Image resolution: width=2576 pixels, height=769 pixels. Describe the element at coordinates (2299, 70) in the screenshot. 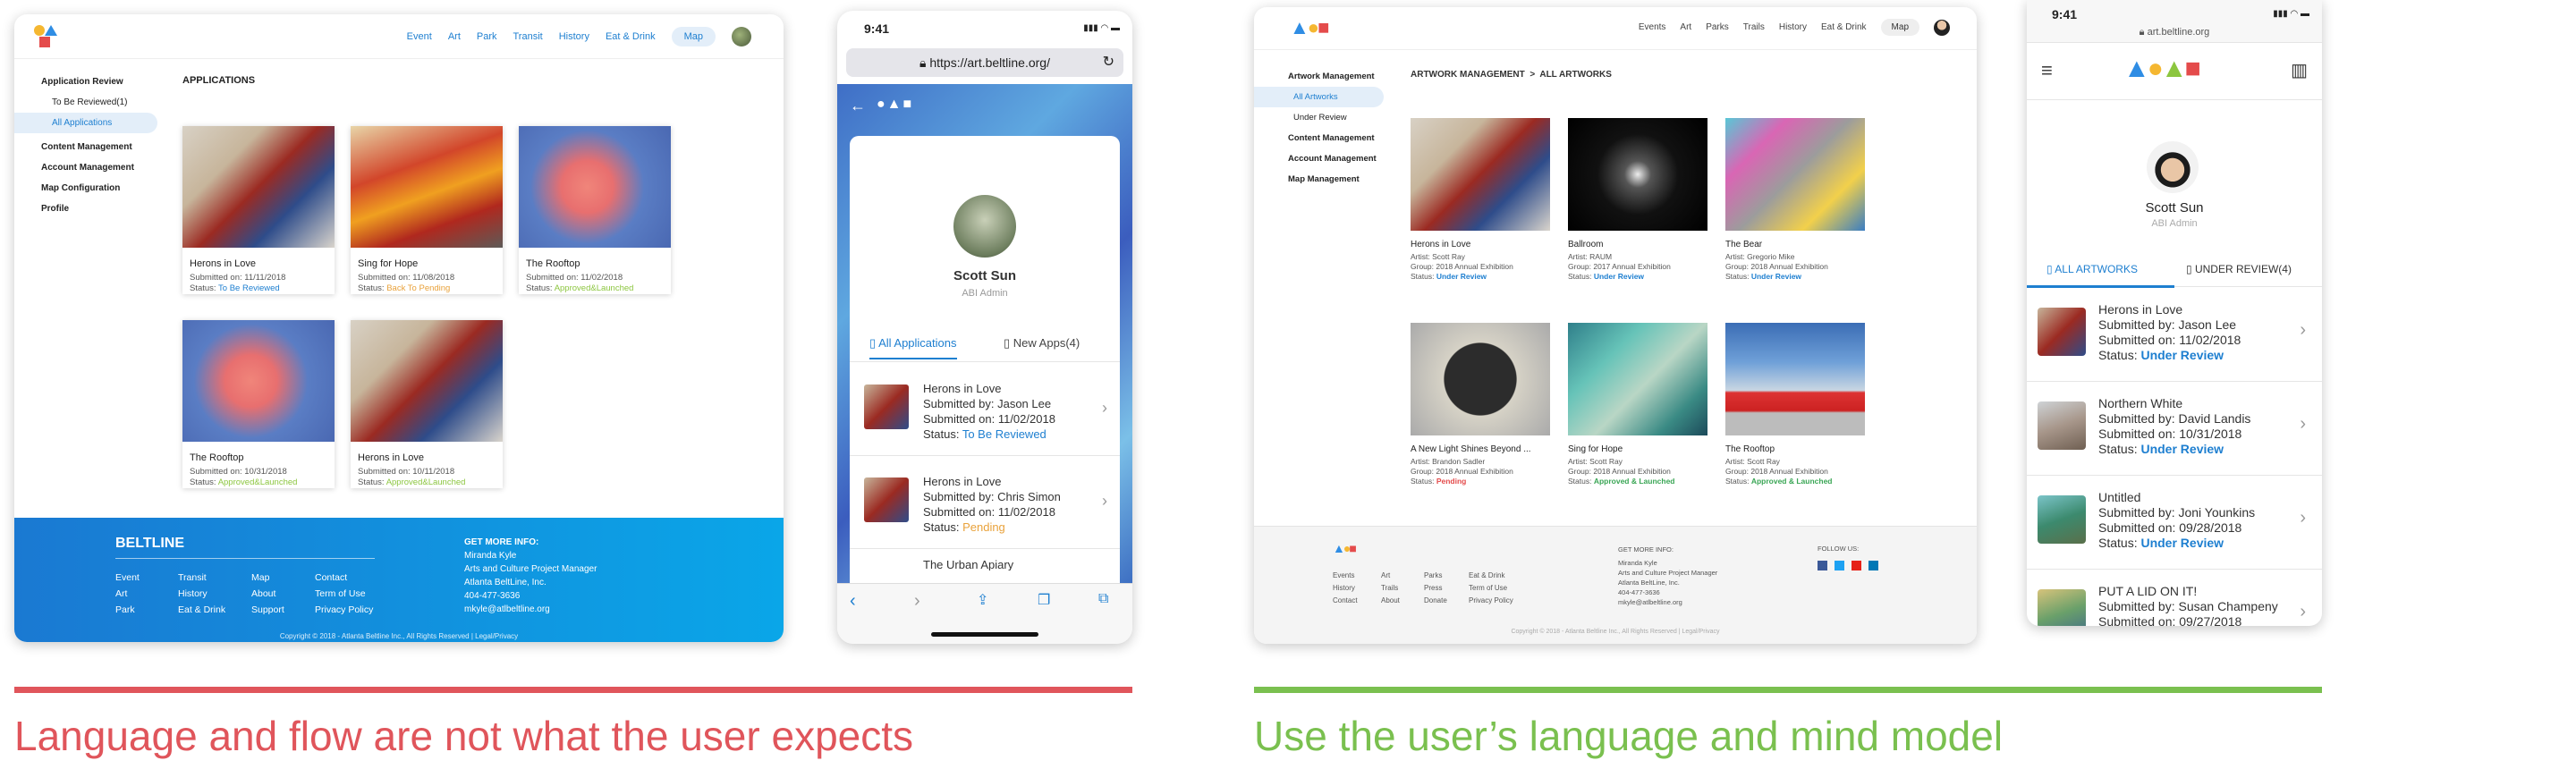

I see `map-book-icon: ▥` at that location.